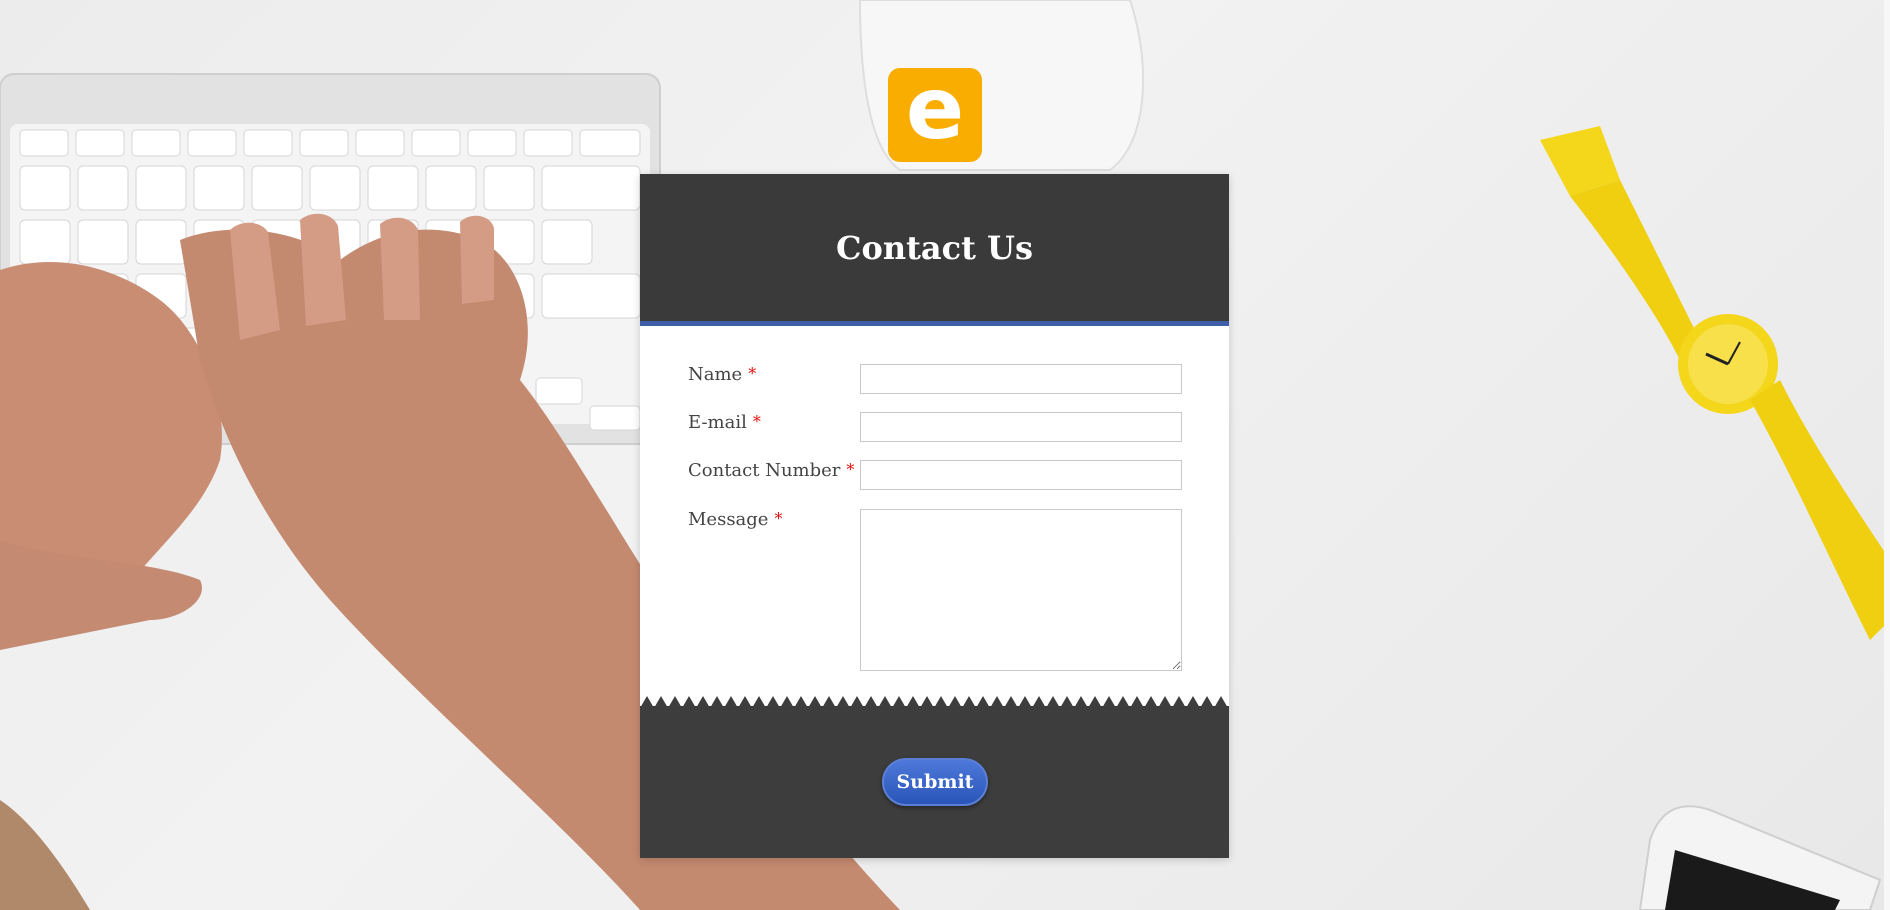 The image size is (1890, 910). I want to click on name-field, so click(1021, 379).